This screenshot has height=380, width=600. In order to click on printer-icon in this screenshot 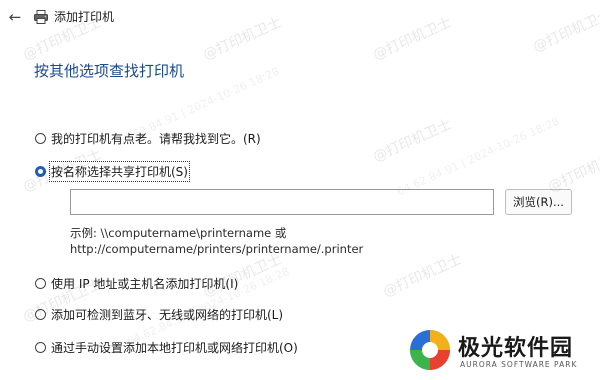, I will do `click(41, 17)`.